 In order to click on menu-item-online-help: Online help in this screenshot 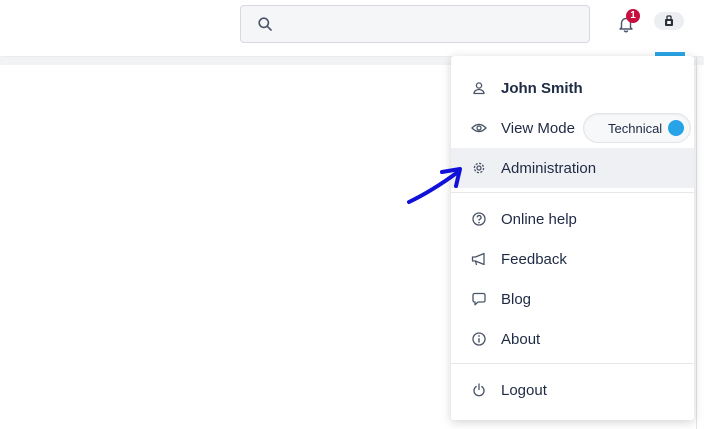, I will do `click(572, 219)`.